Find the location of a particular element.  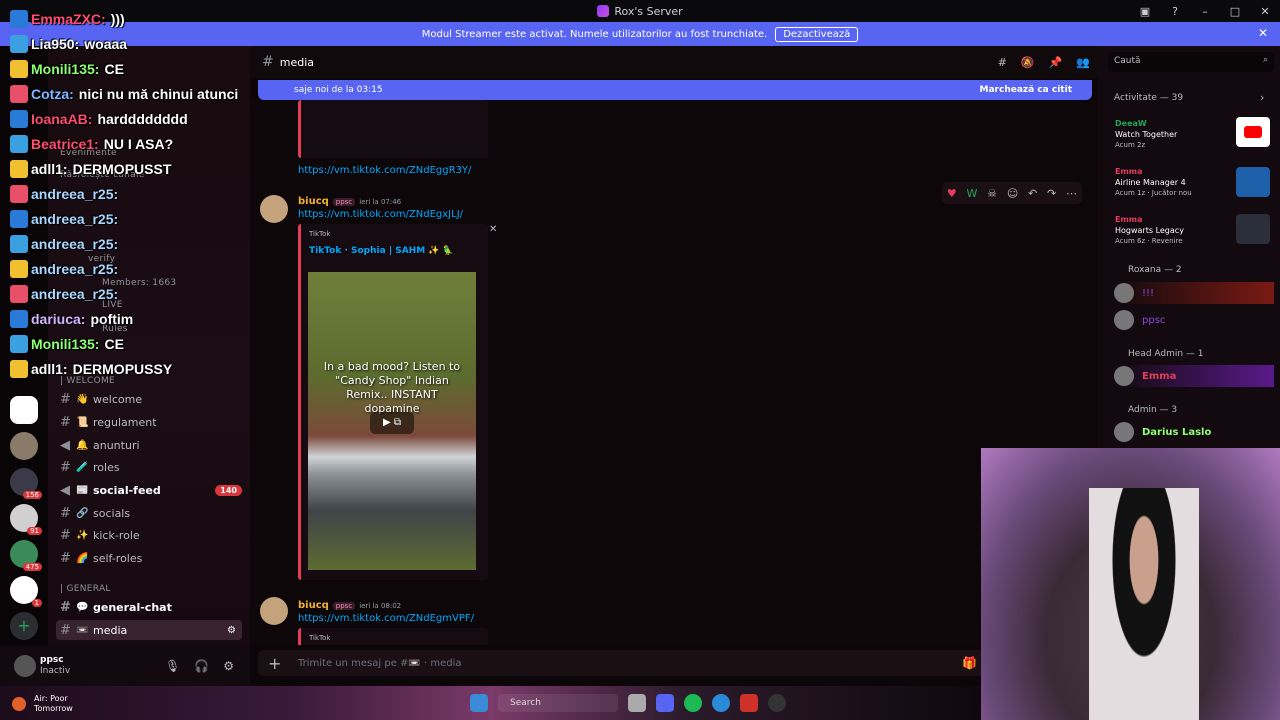

add-server-icon: + is located at coordinates (24, 626).